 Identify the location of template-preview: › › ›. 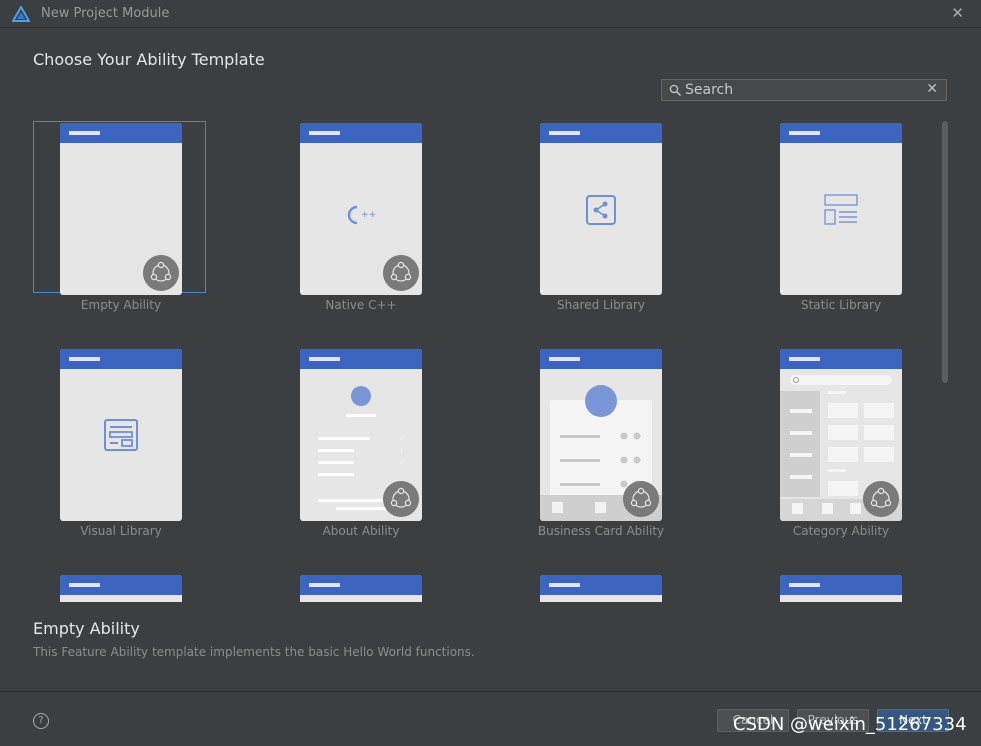
(361, 435).